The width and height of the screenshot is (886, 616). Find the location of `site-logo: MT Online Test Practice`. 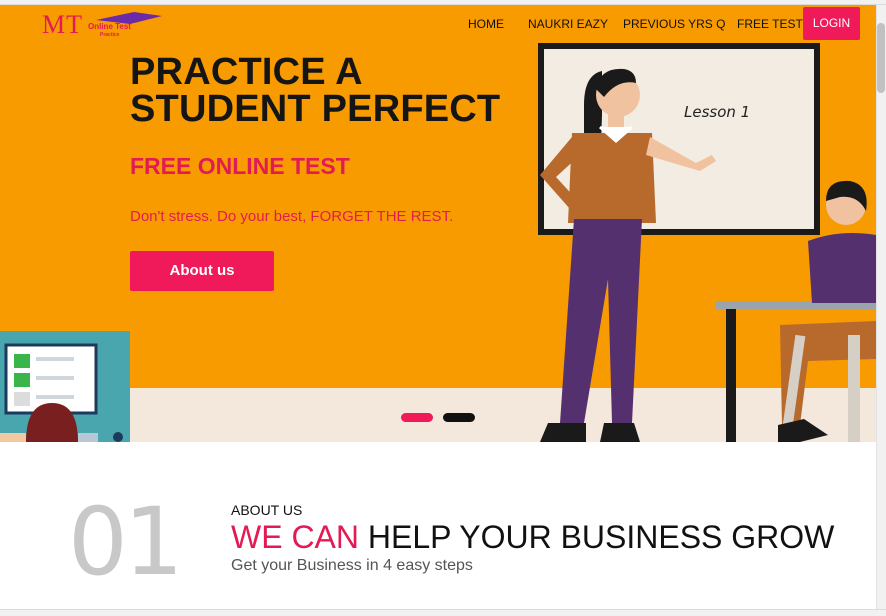

site-logo: MT Online Test Practice is located at coordinates (102, 25).